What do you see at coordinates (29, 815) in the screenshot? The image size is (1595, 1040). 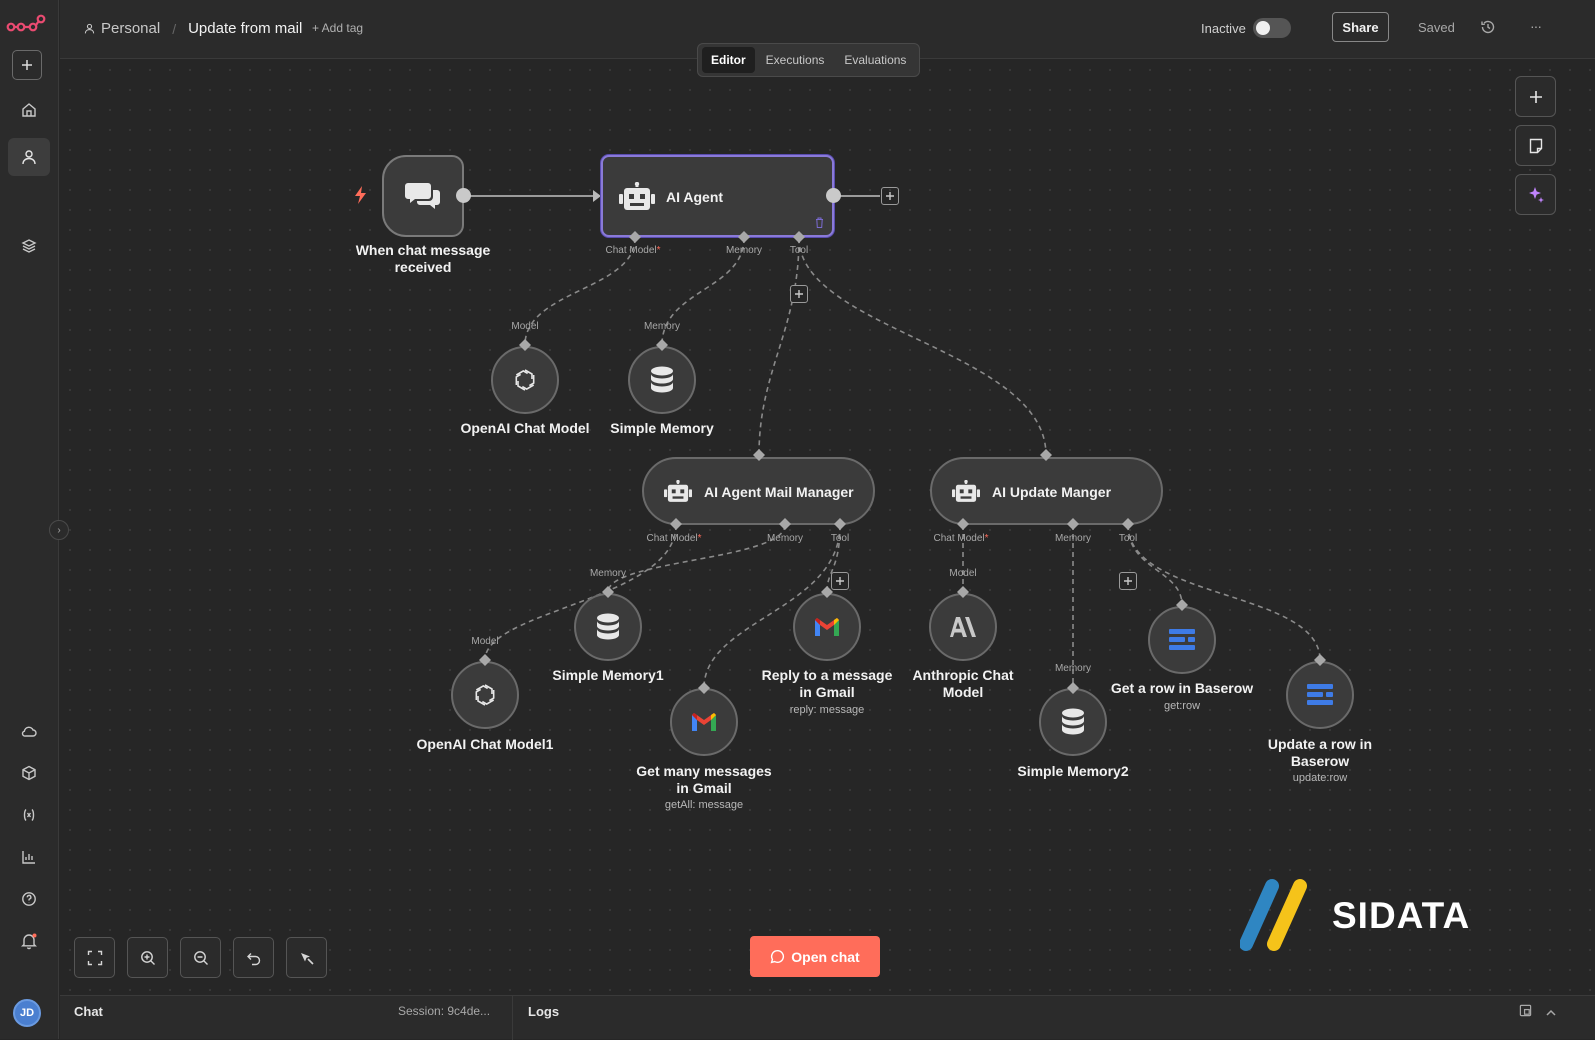 I see `variables-icon` at bounding box center [29, 815].